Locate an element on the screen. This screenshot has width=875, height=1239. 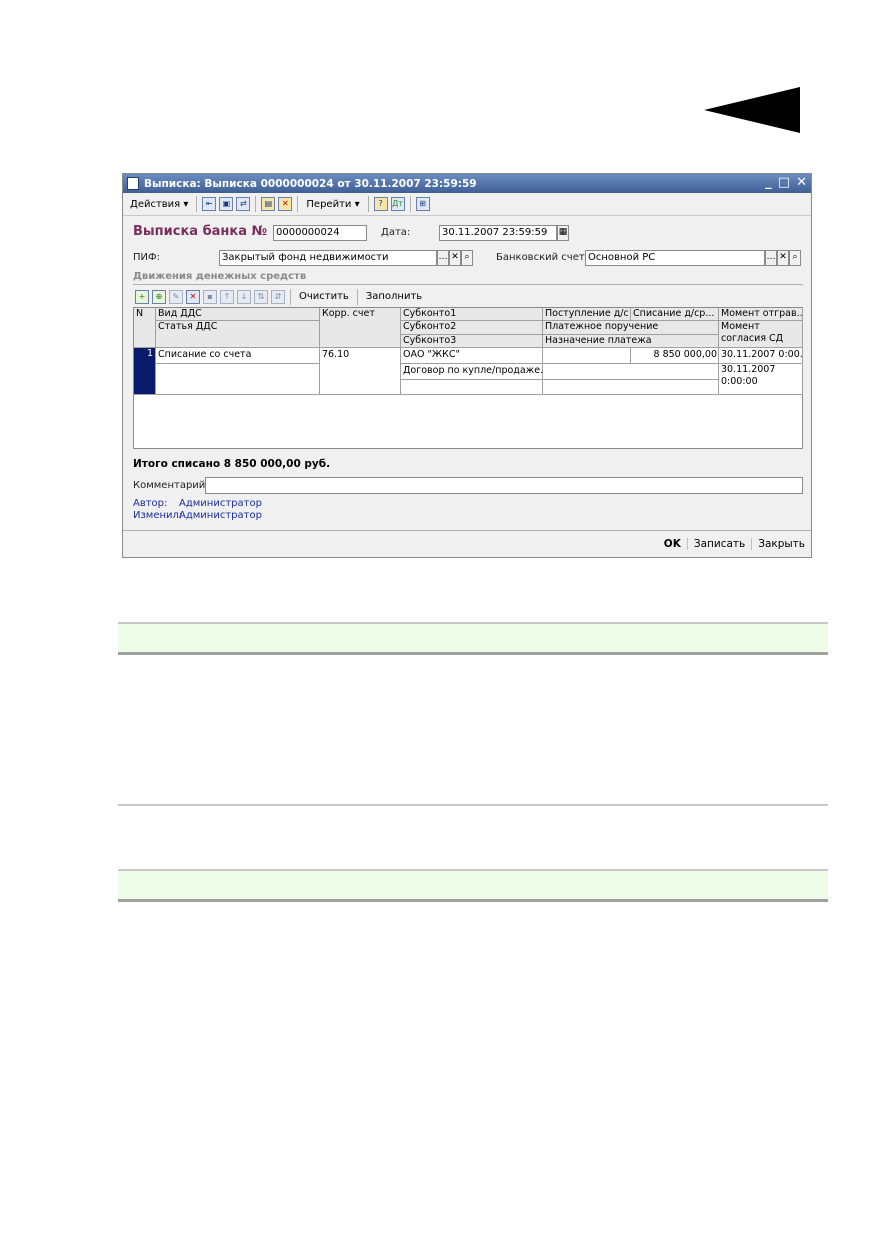
pif-label: ПИФ: is located at coordinates (146, 257).